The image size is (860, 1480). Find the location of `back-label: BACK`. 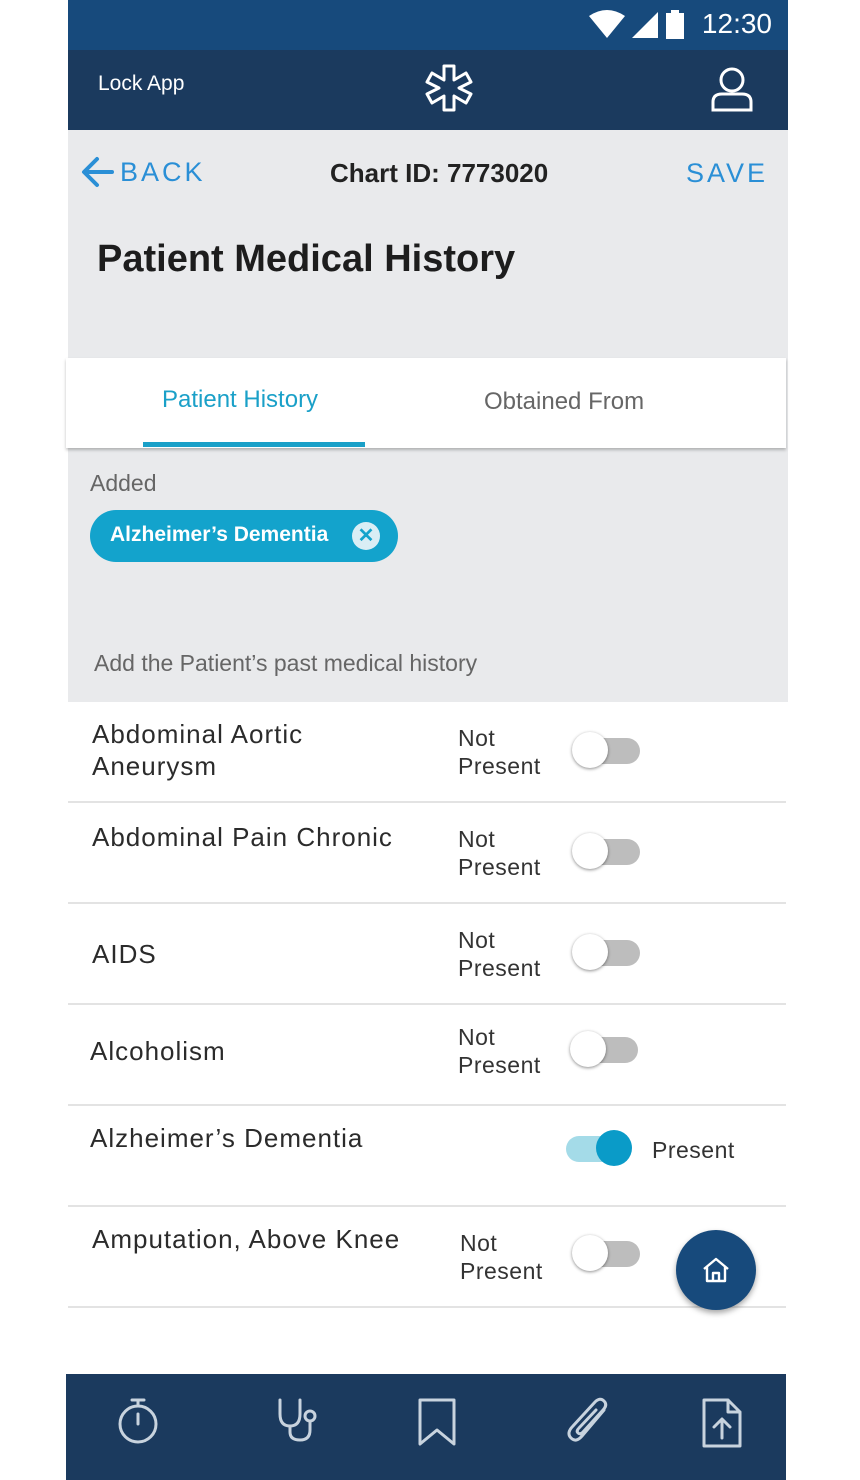

back-label: BACK is located at coordinates (163, 171).